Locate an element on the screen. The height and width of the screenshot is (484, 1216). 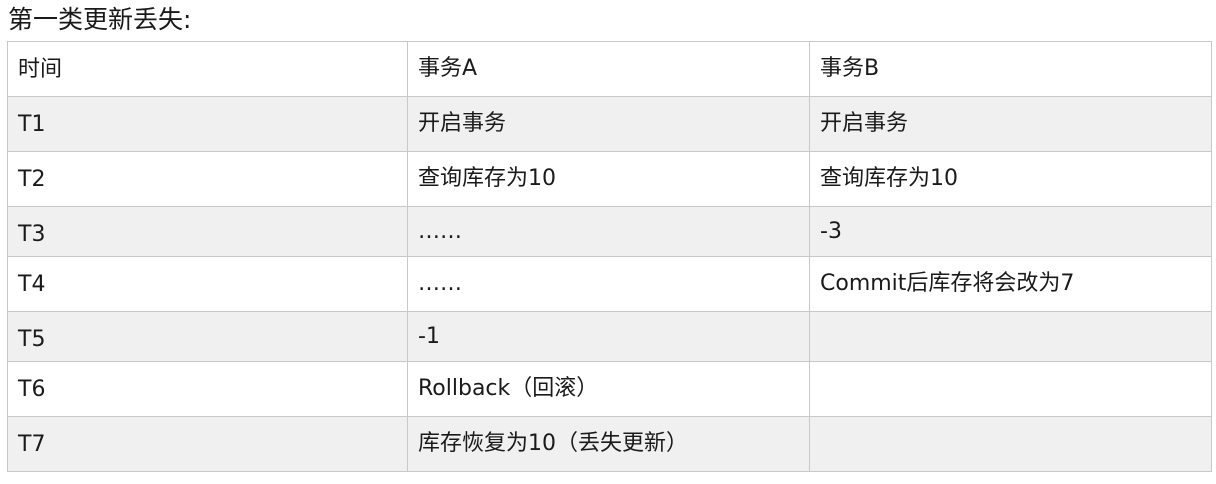
header-time: 时间 is located at coordinates (207, 69).